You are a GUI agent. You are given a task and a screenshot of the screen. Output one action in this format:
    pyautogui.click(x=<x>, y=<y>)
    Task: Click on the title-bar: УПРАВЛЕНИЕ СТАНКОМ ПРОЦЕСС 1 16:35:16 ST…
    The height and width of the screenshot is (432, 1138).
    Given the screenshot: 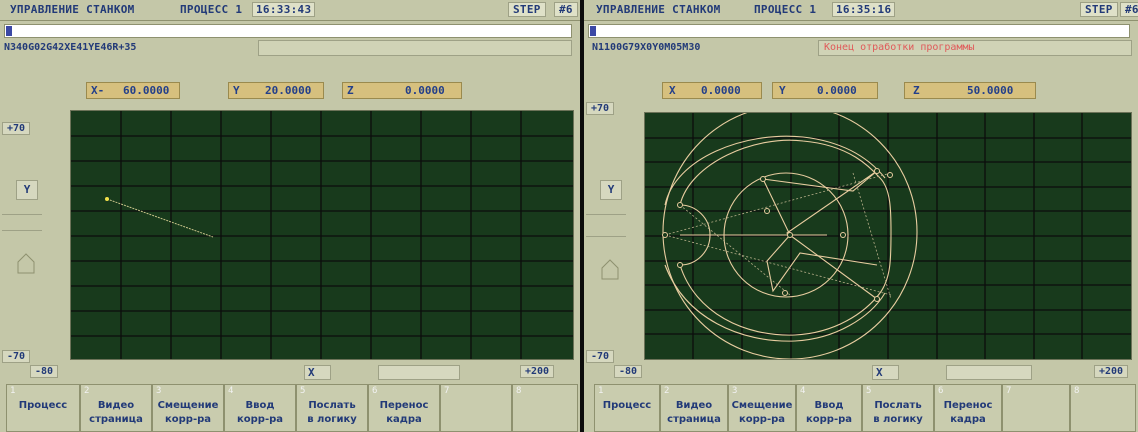 What is the action you would take?
    pyautogui.click(x=861, y=10)
    